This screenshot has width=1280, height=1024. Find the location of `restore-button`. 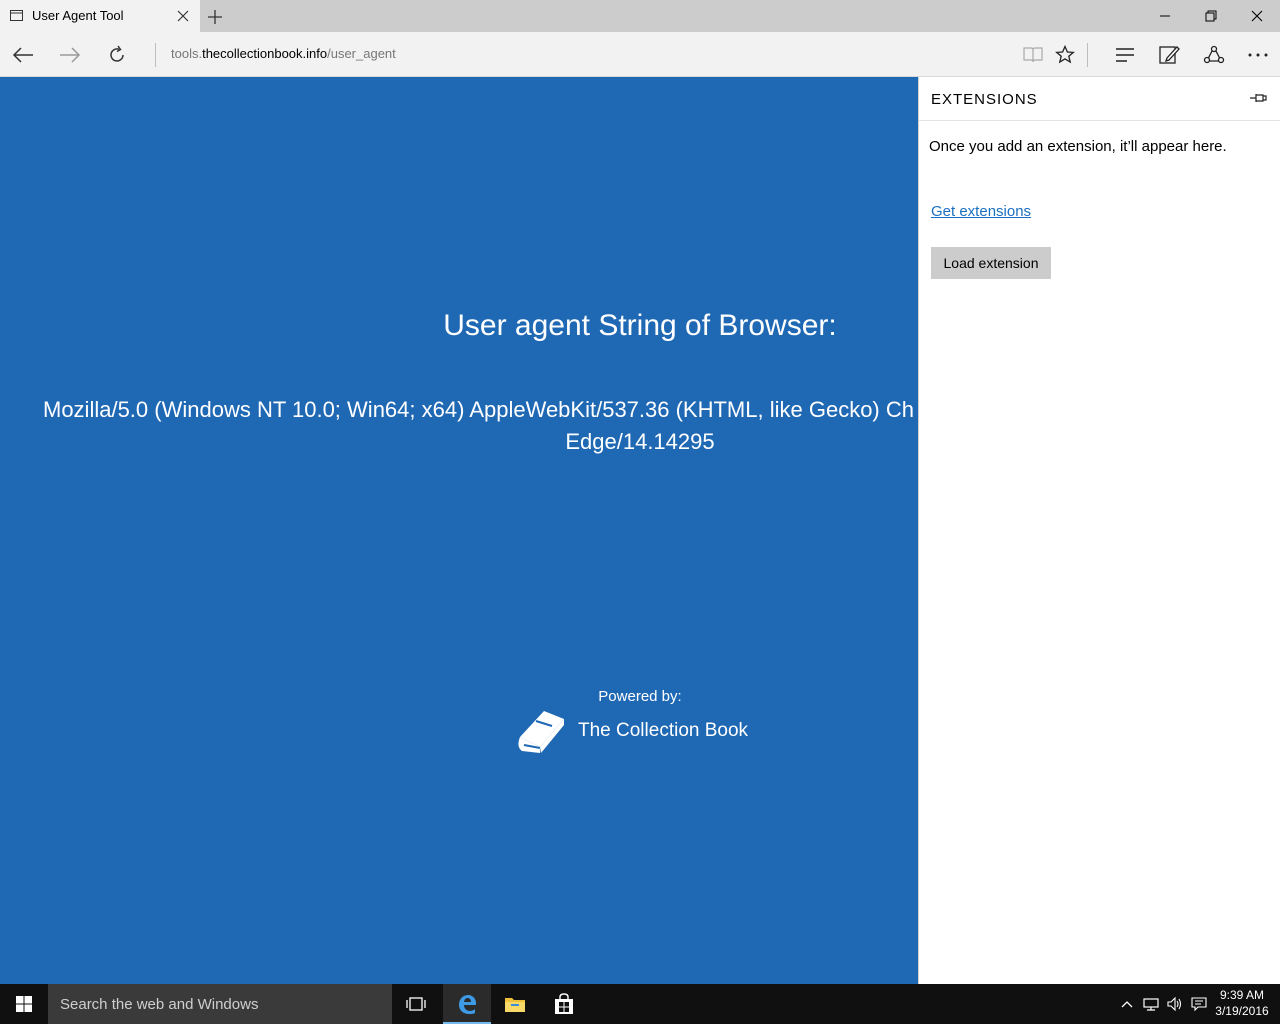

restore-button is located at coordinates (1211, 16).